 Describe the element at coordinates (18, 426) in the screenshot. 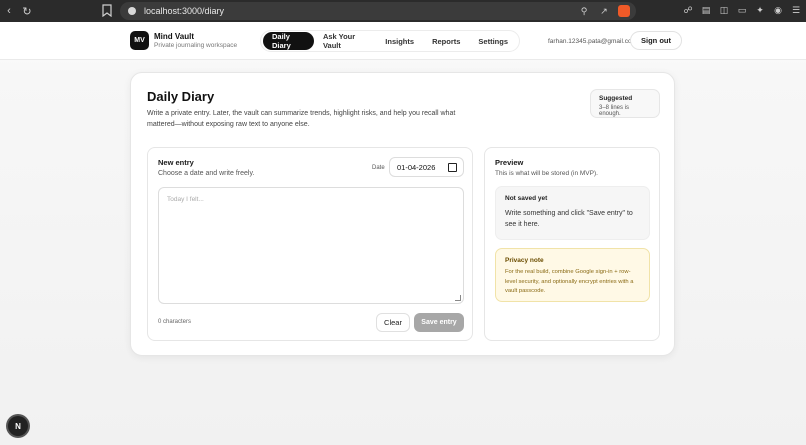

I see `nextjs-dev-badge: N` at that location.